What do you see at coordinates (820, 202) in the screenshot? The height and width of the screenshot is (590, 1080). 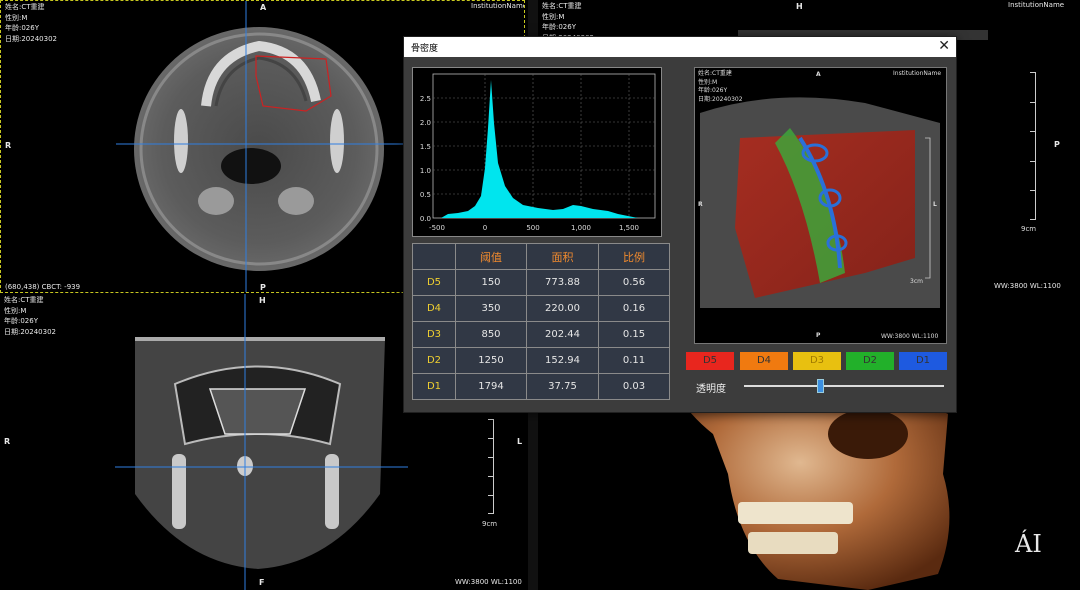 I see `density-overlay-image` at bounding box center [820, 202].